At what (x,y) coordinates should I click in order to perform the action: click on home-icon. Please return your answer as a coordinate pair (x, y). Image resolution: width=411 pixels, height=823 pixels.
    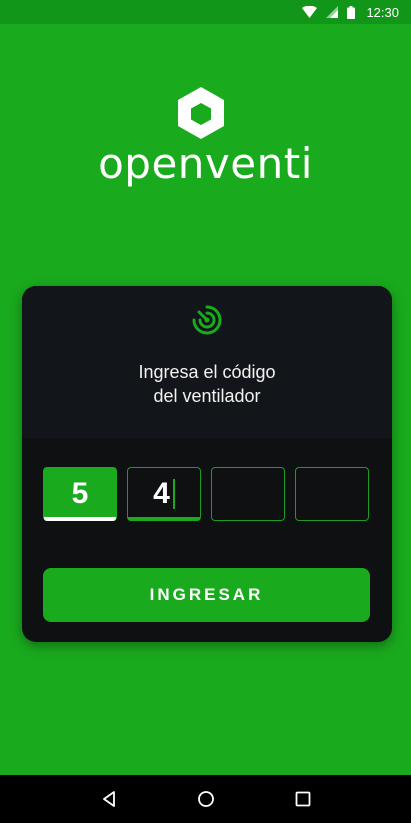
    Looking at the image, I should click on (206, 799).